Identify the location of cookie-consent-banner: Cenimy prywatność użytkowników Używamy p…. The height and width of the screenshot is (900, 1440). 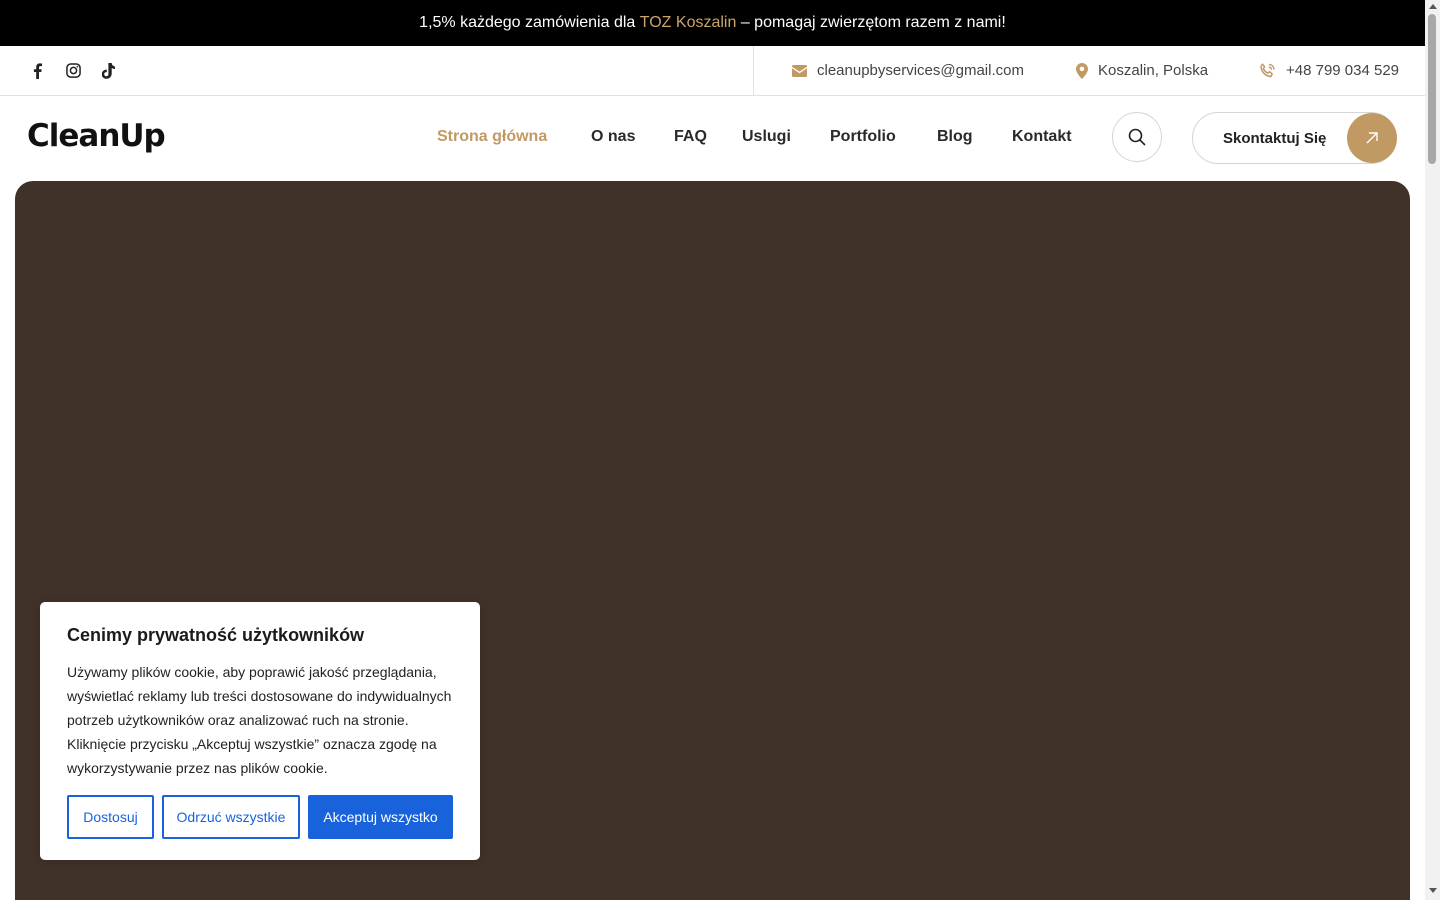
(260, 731).